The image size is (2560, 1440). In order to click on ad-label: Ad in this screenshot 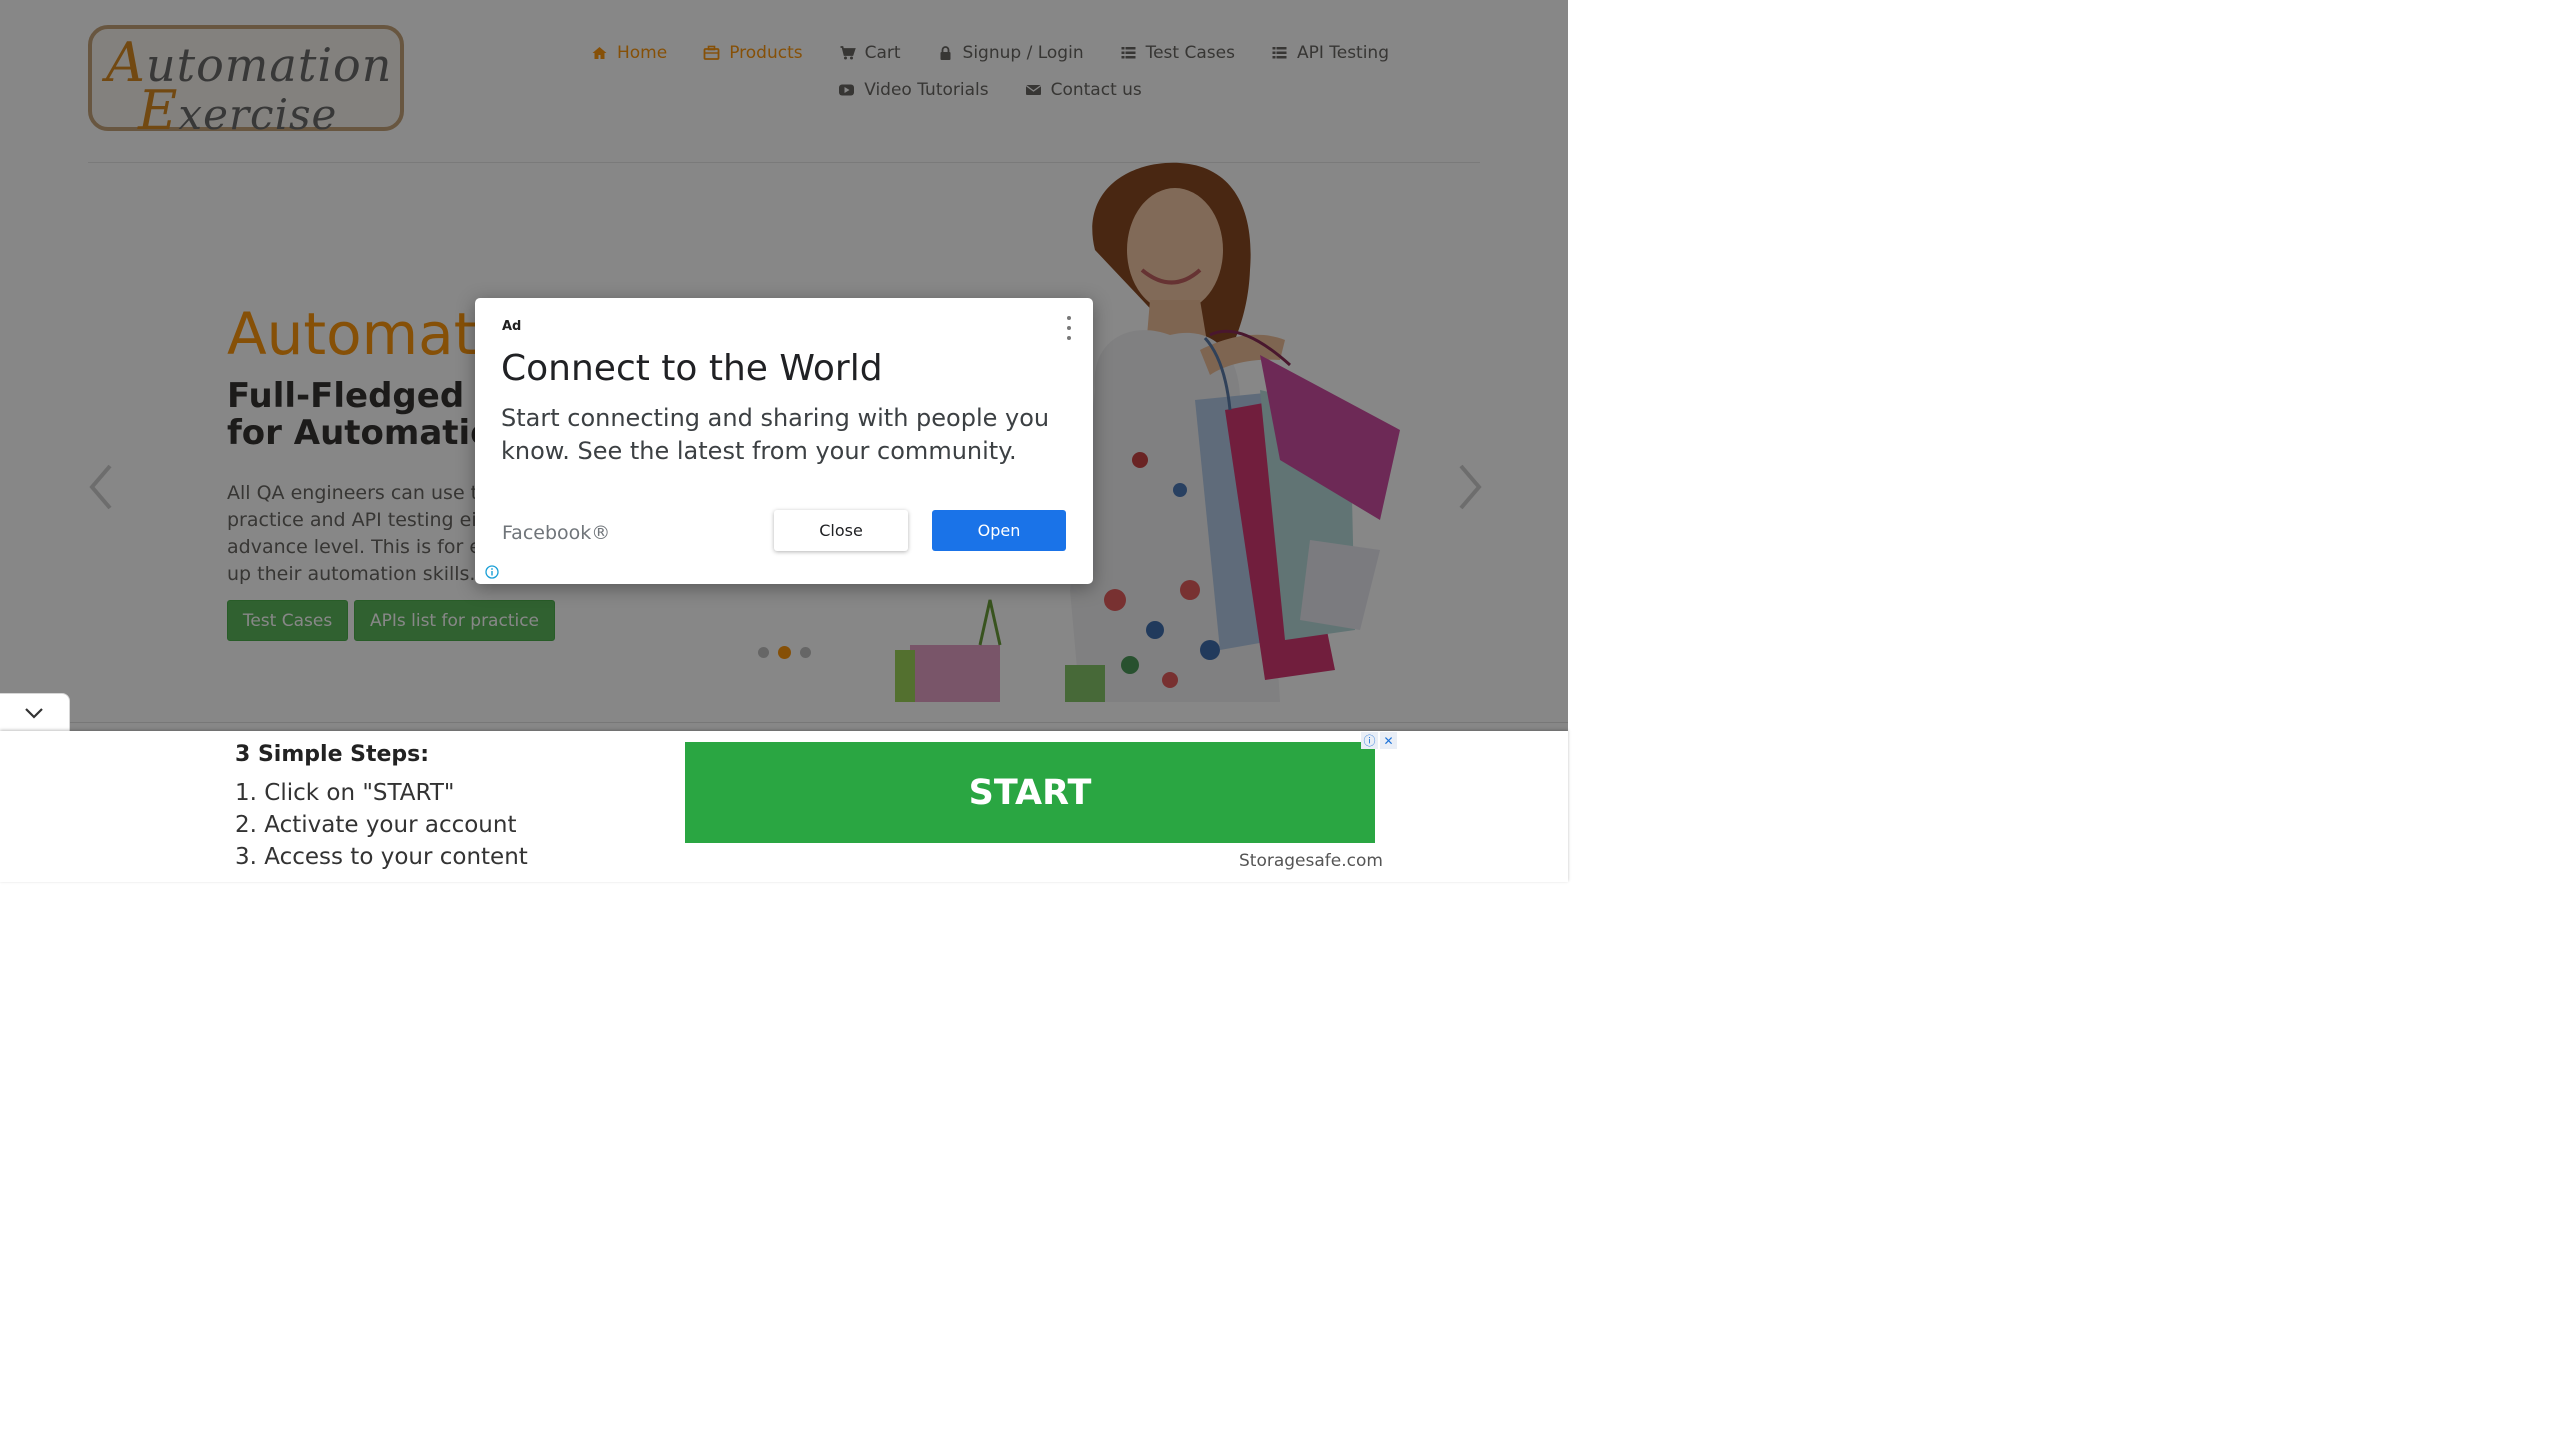, I will do `click(512, 326)`.